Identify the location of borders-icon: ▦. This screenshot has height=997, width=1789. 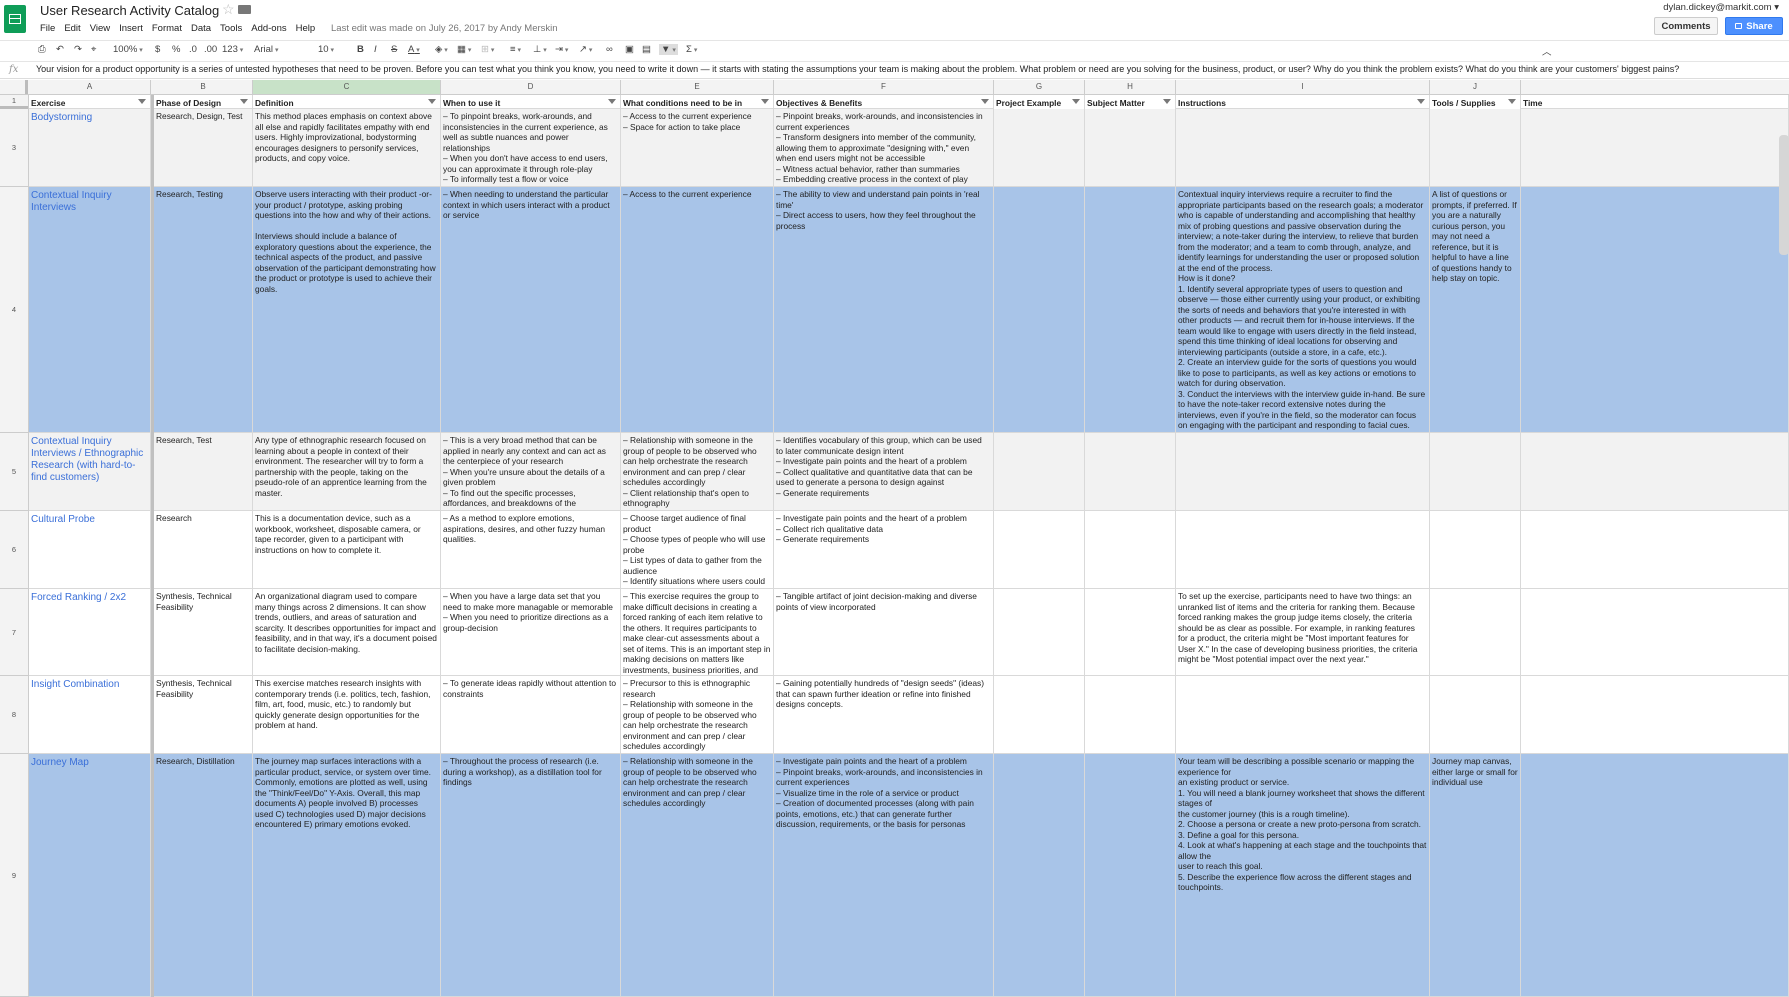
(464, 49).